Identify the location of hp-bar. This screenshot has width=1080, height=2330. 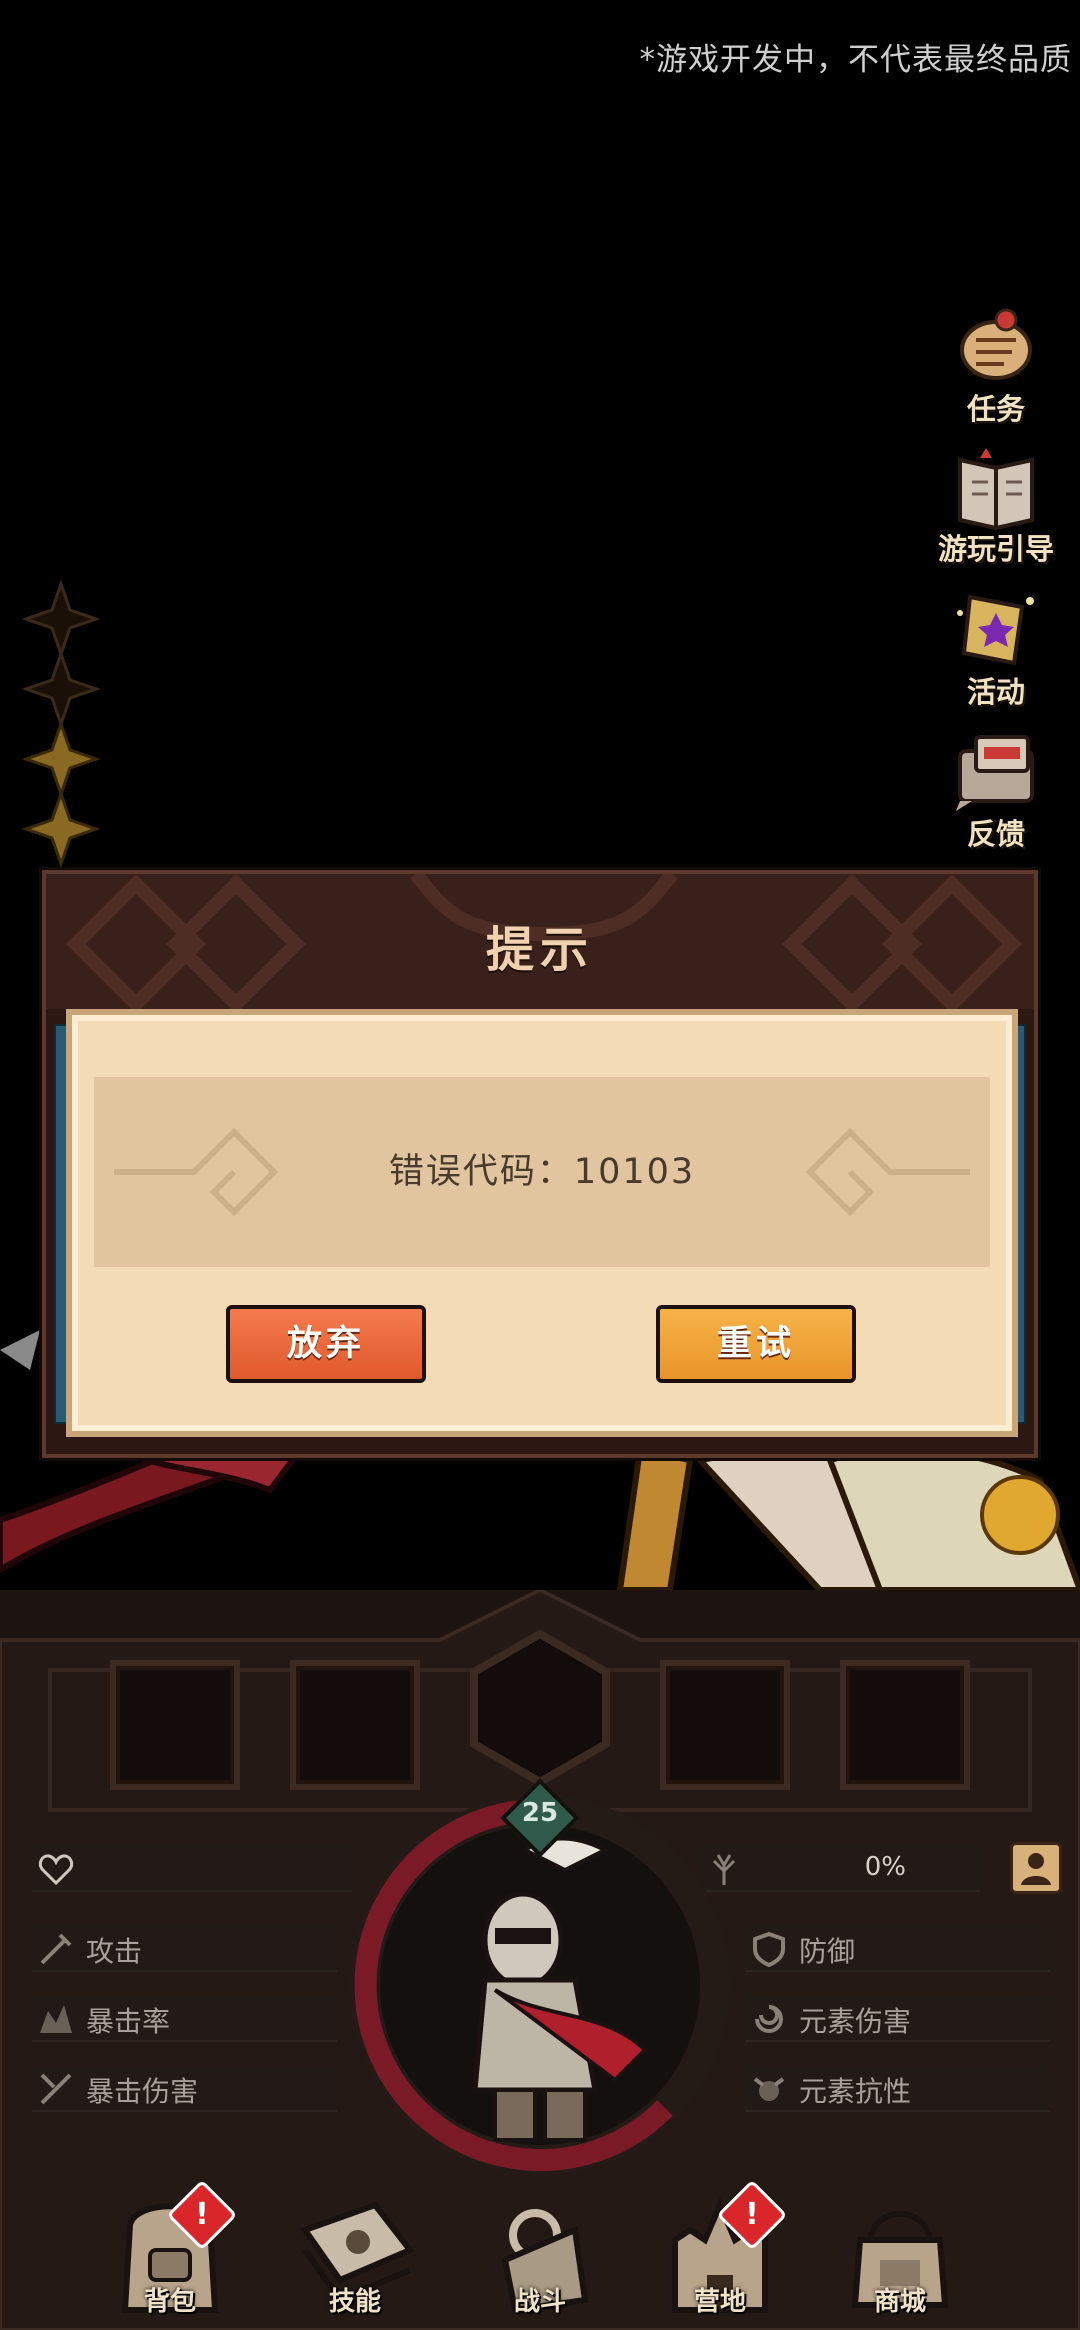
(192, 1869).